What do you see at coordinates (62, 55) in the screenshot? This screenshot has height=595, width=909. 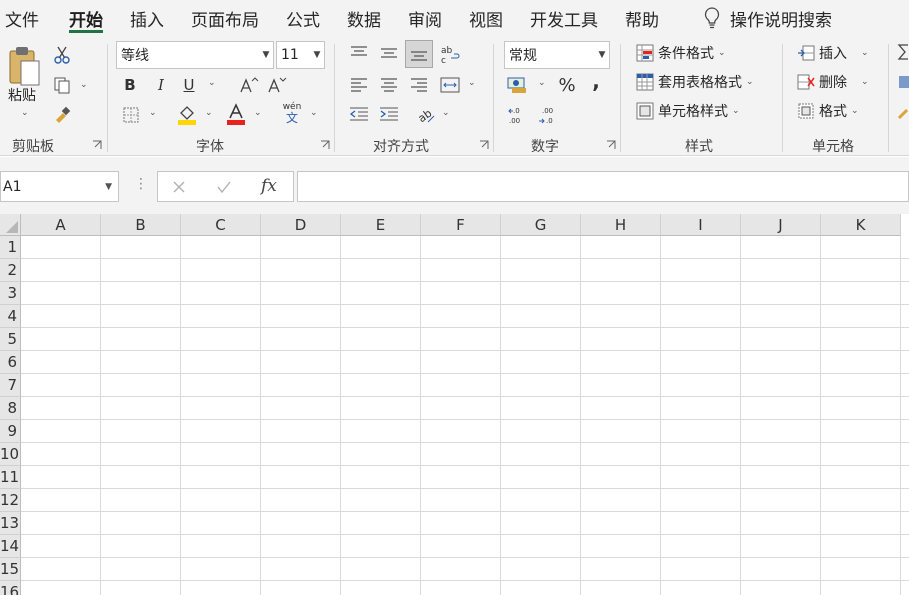 I see `cut-button` at bounding box center [62, 55].